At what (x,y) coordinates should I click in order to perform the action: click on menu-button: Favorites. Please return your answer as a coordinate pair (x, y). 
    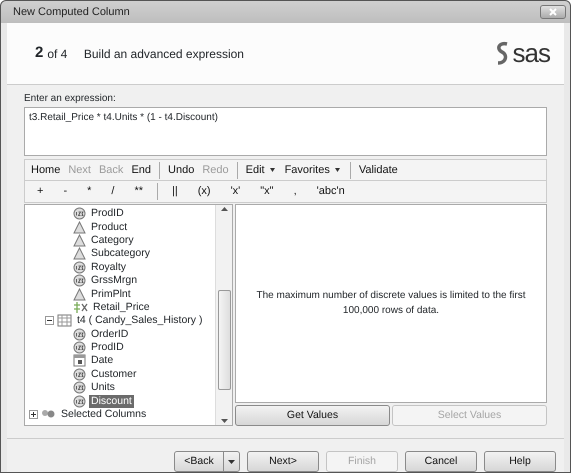
    Looking at the image, I should click on (313, 170).